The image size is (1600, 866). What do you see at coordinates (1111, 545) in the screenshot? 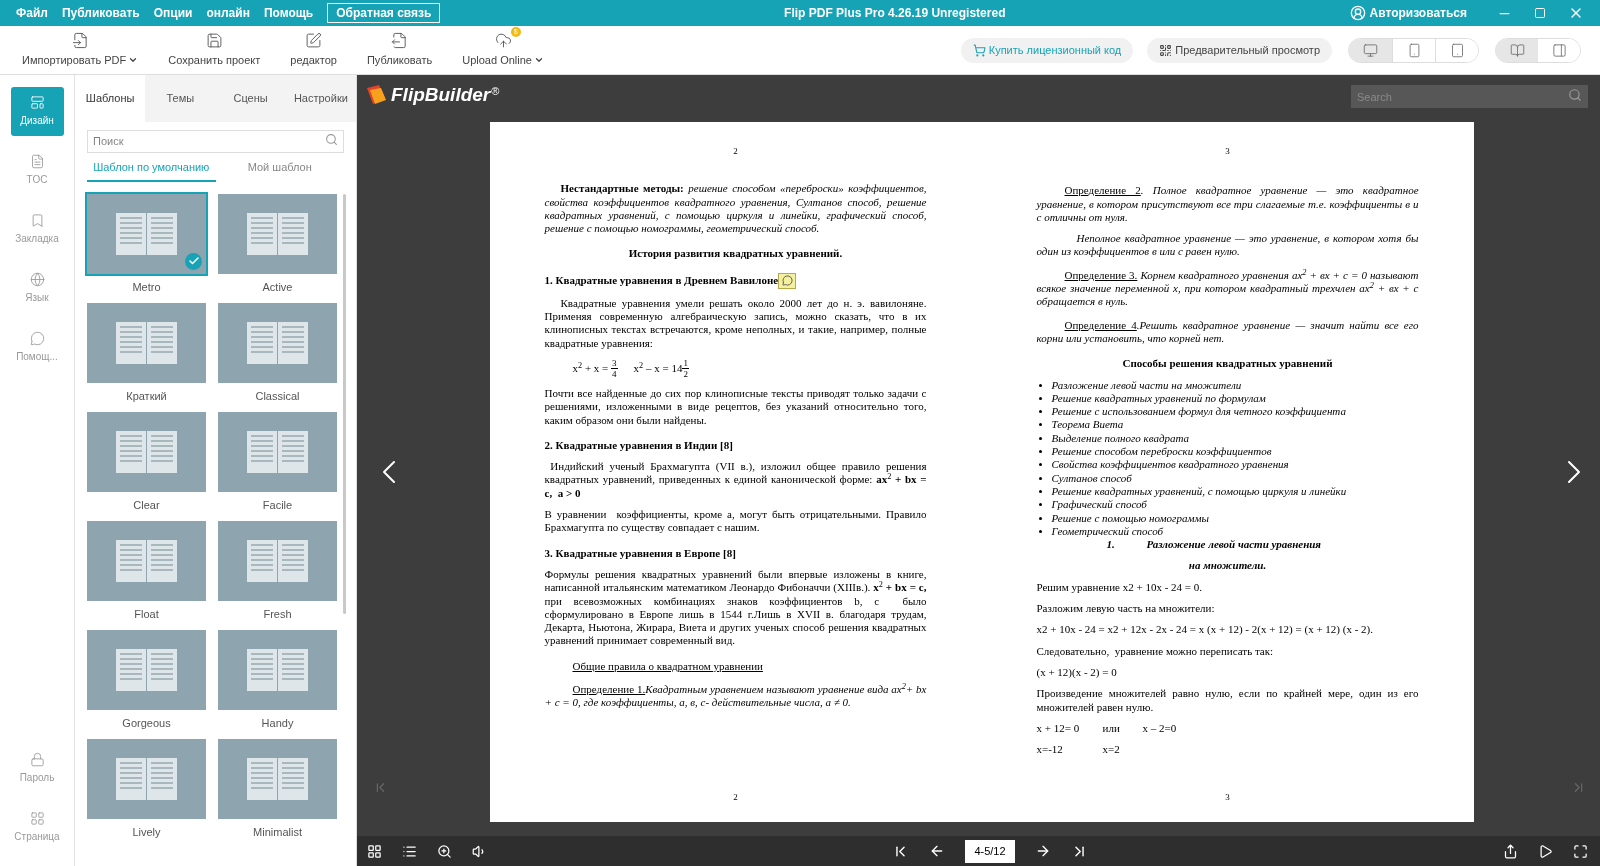
I see `section-number: 1.` at bounding box center [1111, 545].